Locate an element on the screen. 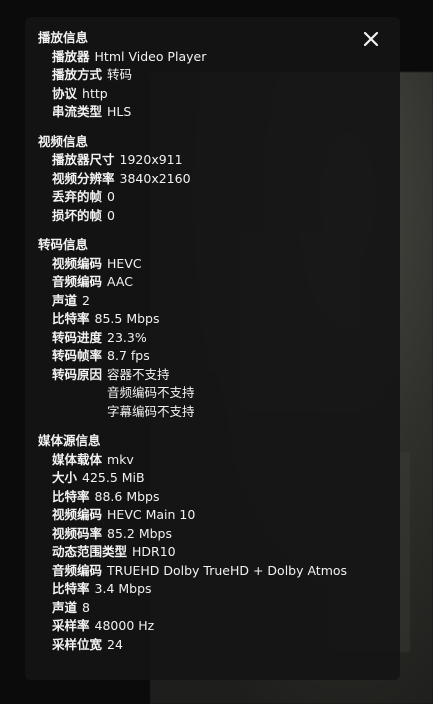 Image resolution: width=433 pixels, height=704 pixels. info-values: HDR10 is located at coordinates (154, 552).